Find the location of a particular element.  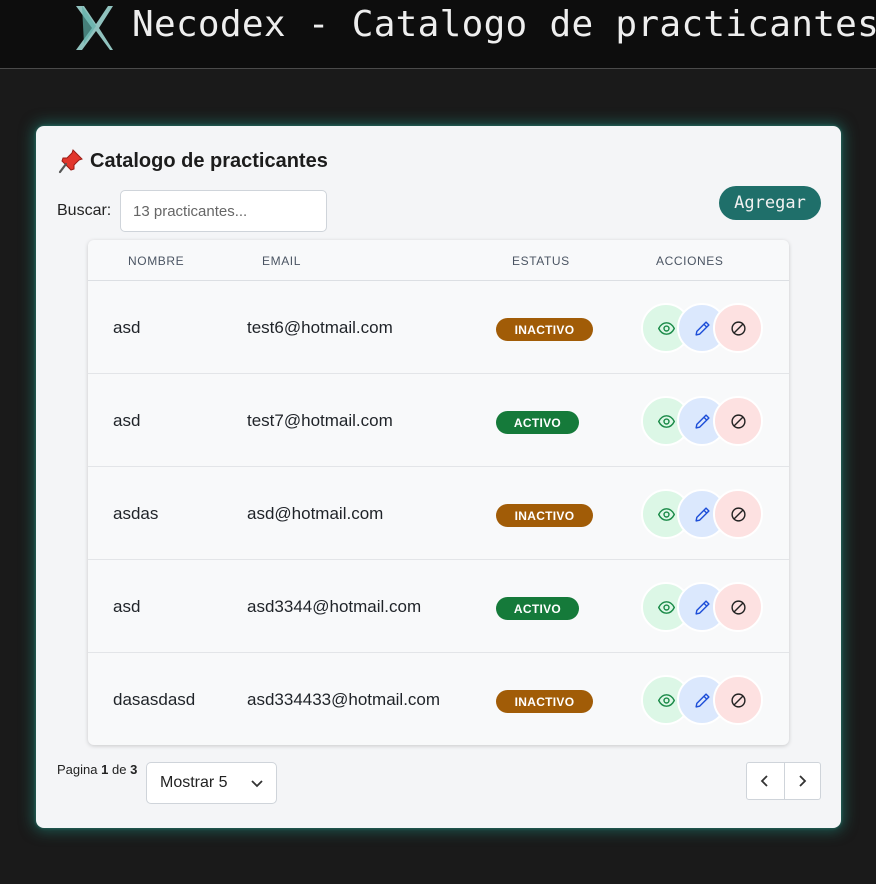

table-row: dasasdasd asd334433@hotmail.com INACTIVO is located at coordinates (438, 699).